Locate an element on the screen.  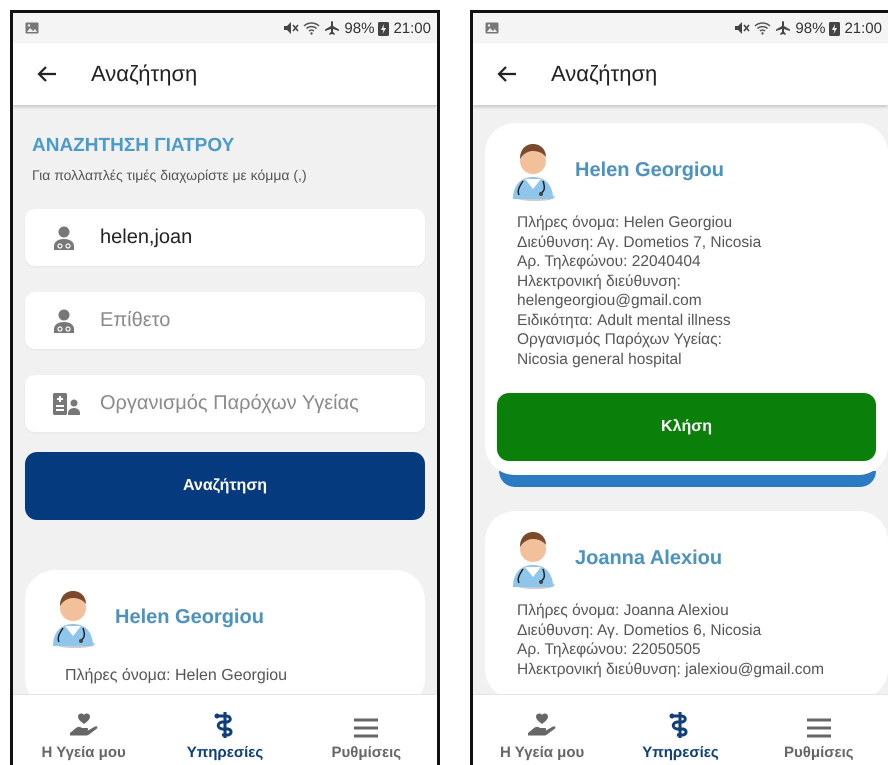
detail-text: Αρ. Τηλεφώνου: 22040404 is located at coordinates (609, 262).